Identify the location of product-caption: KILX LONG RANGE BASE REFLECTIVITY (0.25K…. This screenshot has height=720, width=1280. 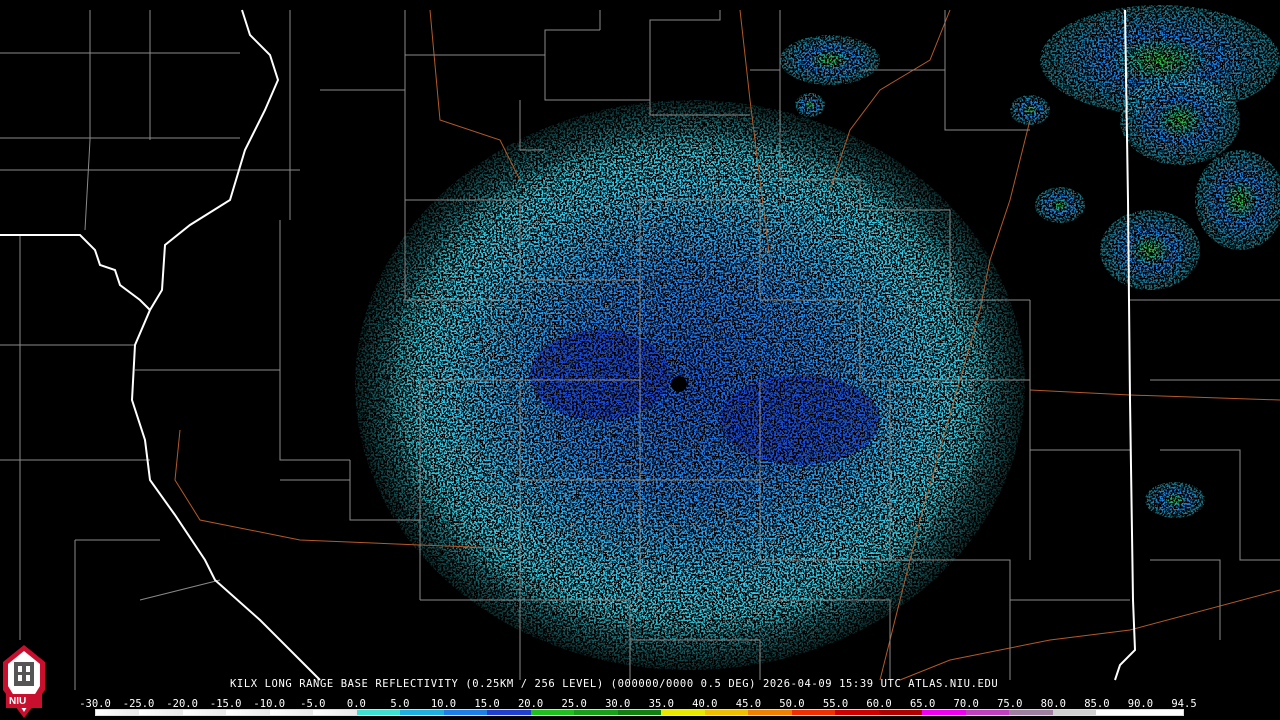
(614, 684).